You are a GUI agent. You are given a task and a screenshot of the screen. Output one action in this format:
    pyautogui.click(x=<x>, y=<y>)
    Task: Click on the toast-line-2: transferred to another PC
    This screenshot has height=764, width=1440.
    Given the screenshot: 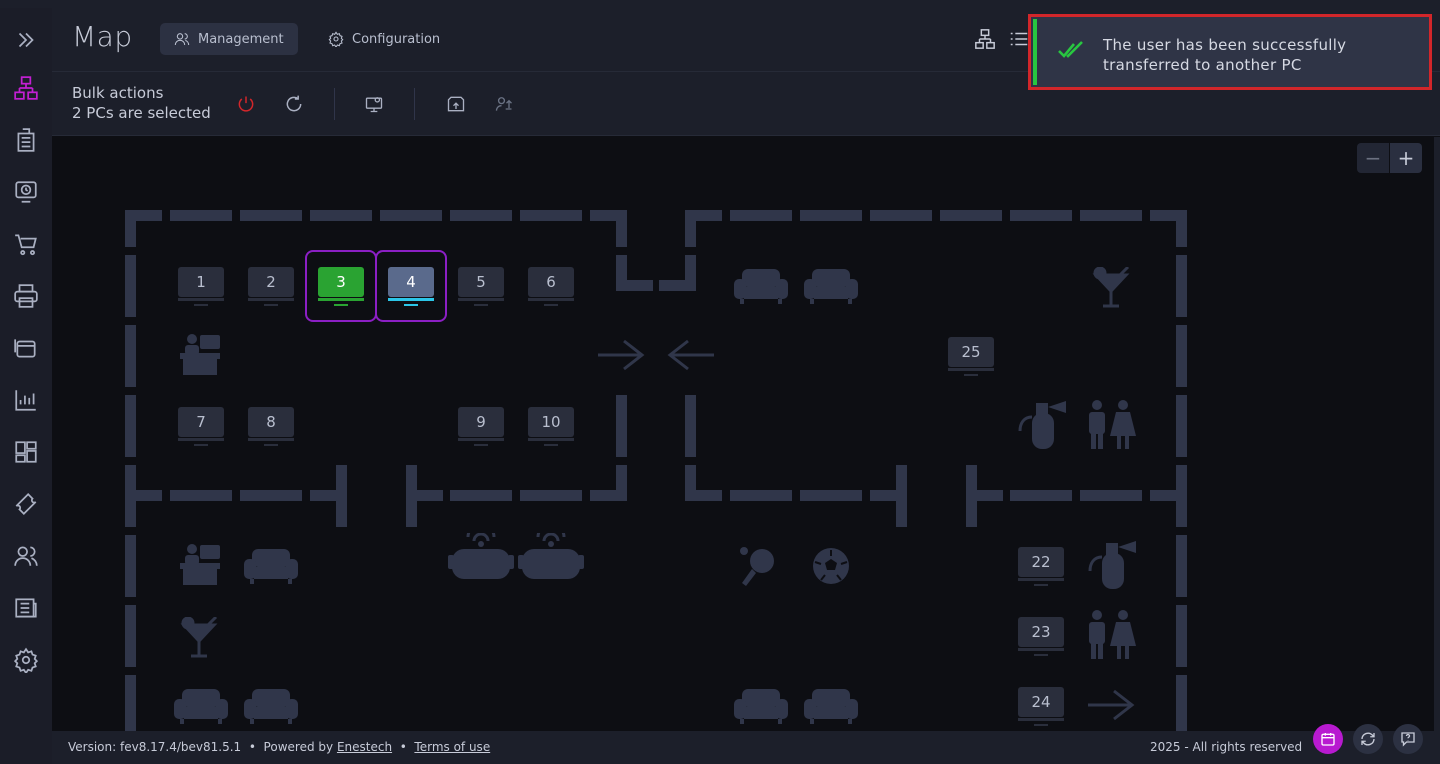 What is the action you would take?
    pyautogui.click(x=1202, y=65)
    